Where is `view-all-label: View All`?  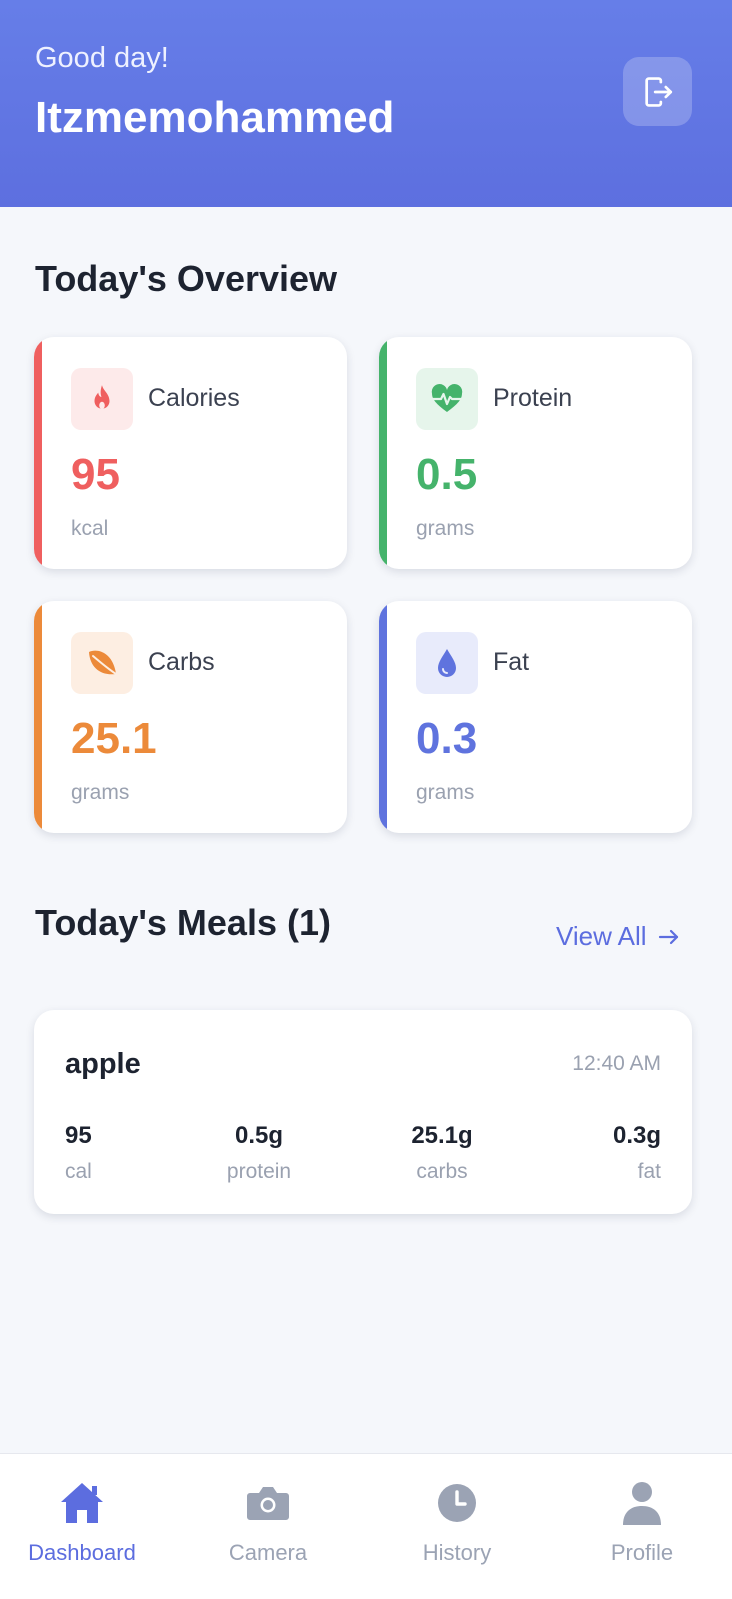 view-all-label: View All is located at coordinates (601, 936).